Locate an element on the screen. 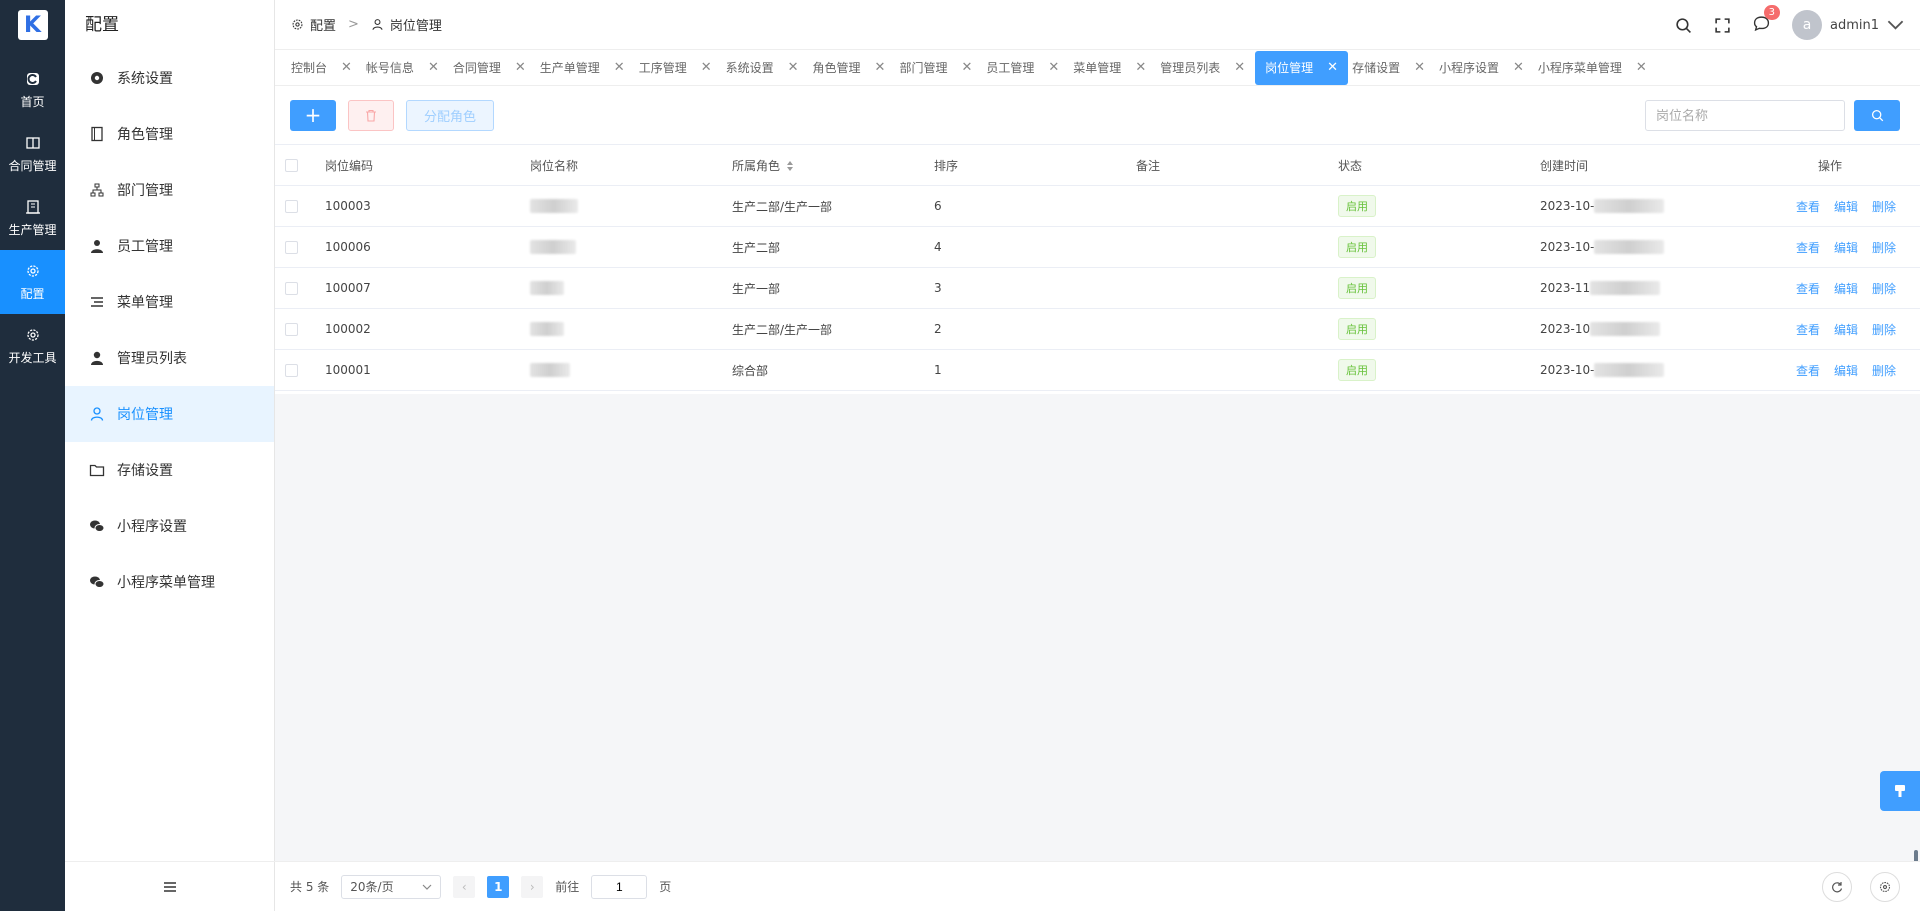  tab-dashboard: 控制台 ✕ is located at coordinates (324, 68).